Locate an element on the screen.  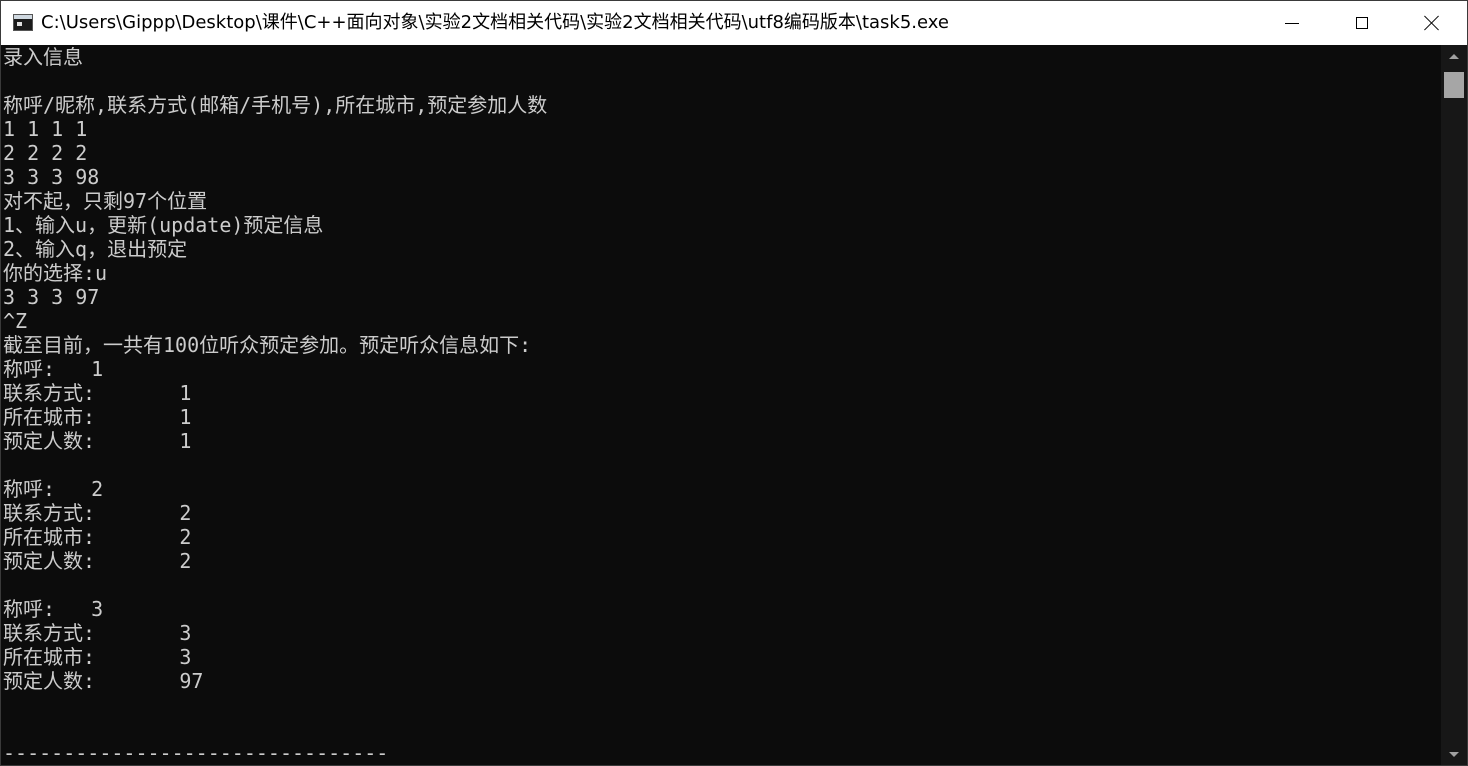
console-line: 2 2 2 2 is located at coordinates (45, 153).